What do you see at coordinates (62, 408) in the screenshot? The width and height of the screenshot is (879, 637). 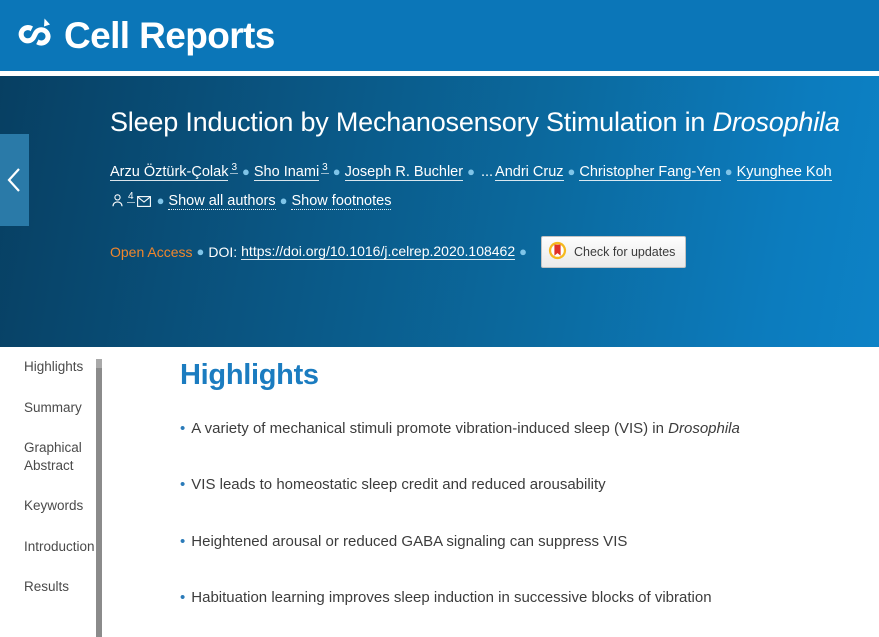 I see `sidebar-item-summary: Summary` at bounding box center [62, 408].